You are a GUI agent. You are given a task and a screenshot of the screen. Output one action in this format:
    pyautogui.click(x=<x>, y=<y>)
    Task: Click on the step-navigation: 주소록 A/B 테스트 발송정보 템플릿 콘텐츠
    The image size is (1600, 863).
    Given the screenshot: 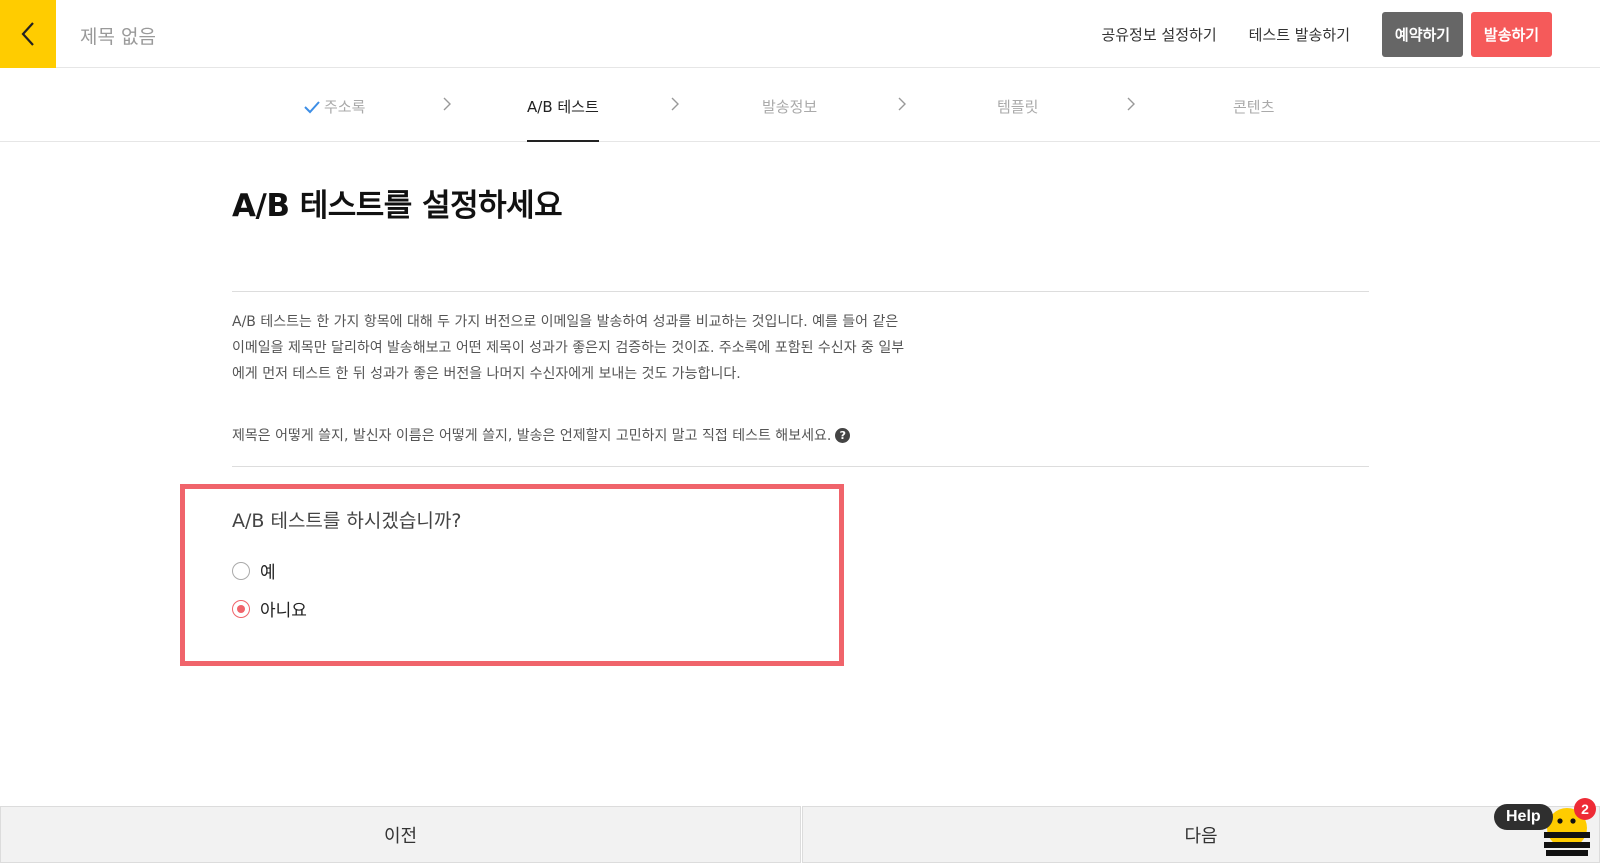 What is the action you would take?
    pyautogui.click(x=800, y=105)
    